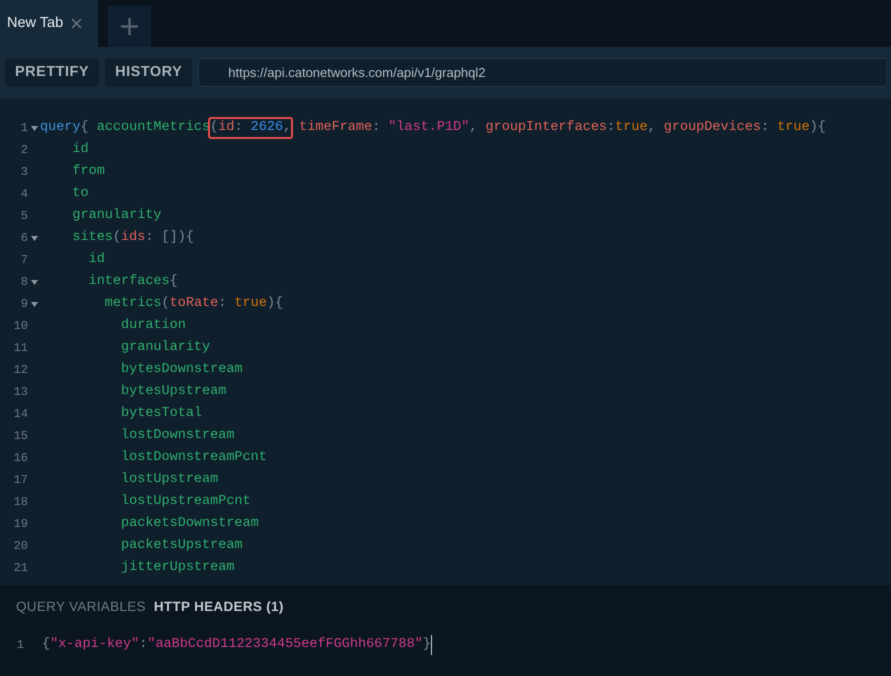 Image resolution: width=891 pixels, height=676 pixels. What do you see at coordinates (20, 502) in the screenshot?
I see `line-number: 18` at bounding box center [20, 502].